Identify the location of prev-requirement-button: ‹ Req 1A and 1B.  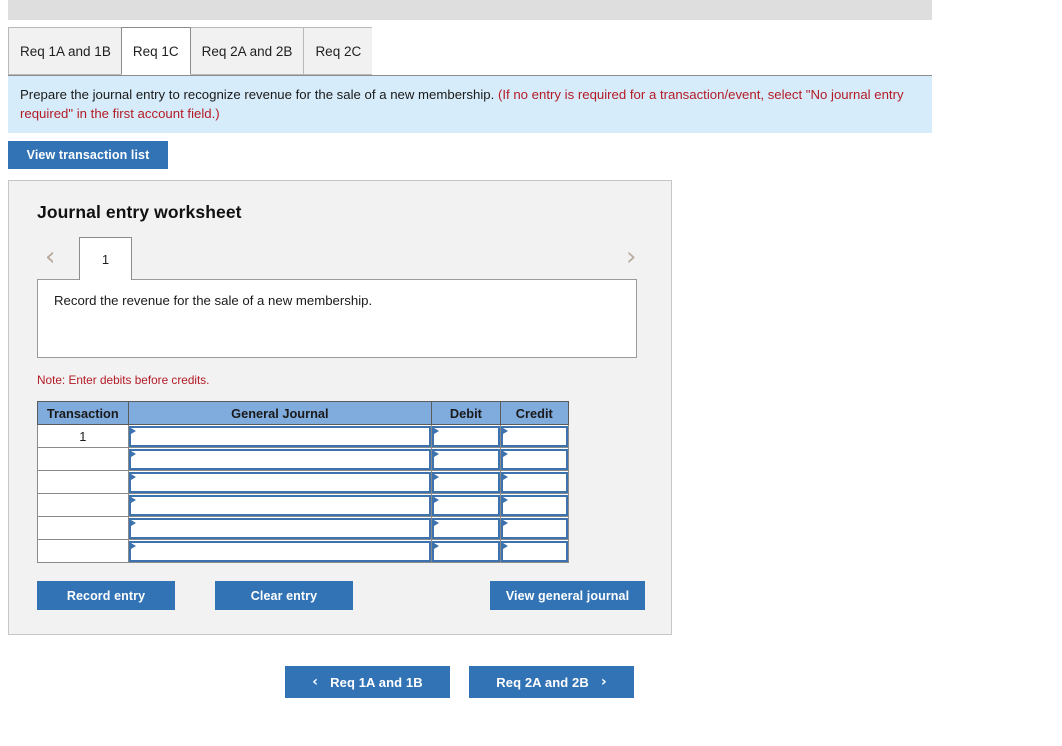
(367, 682).